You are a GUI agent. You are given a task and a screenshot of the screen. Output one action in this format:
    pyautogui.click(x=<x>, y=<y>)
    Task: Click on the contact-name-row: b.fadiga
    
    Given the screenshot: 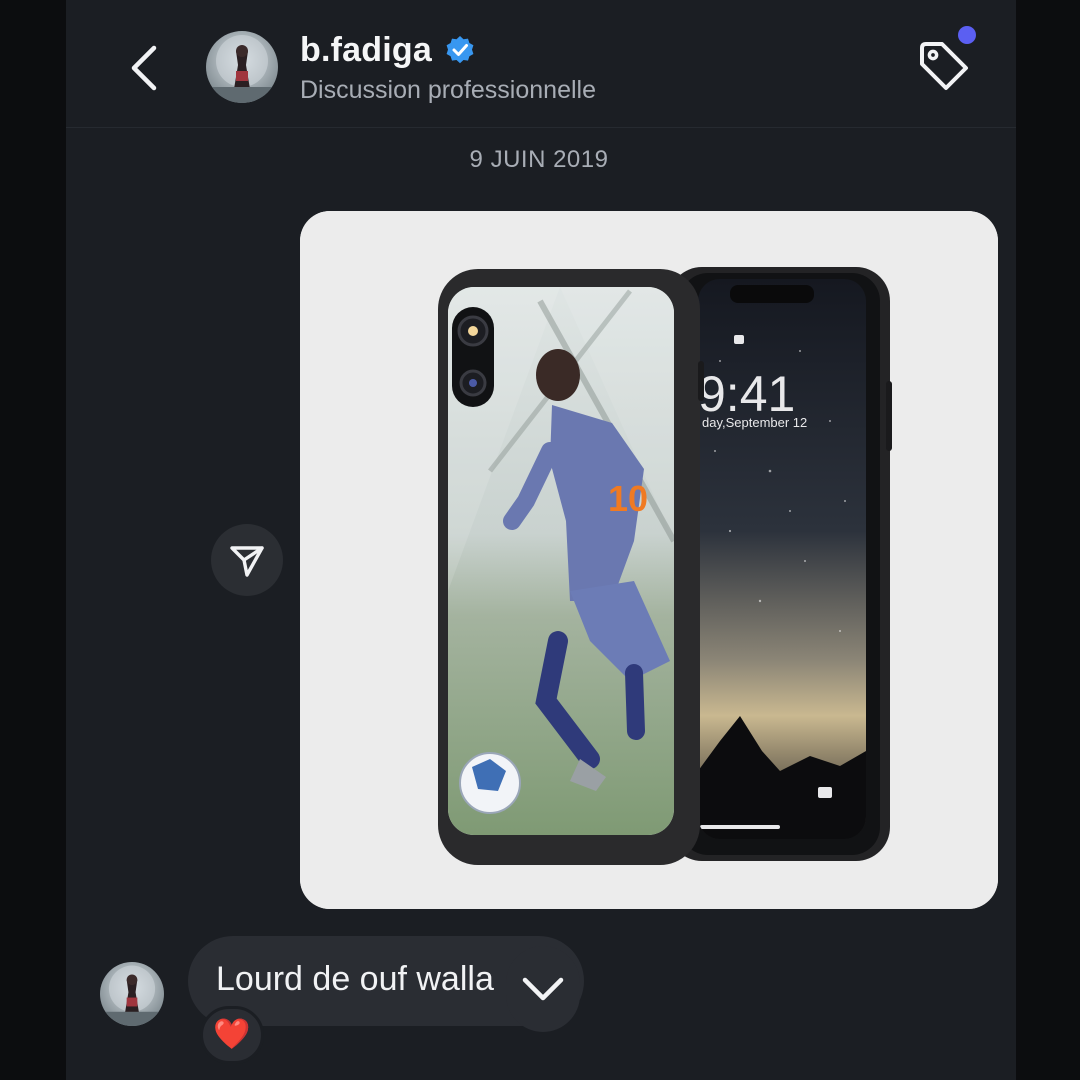 What is the action you would take?
    pyautogui.click(x=388, y=50)
    